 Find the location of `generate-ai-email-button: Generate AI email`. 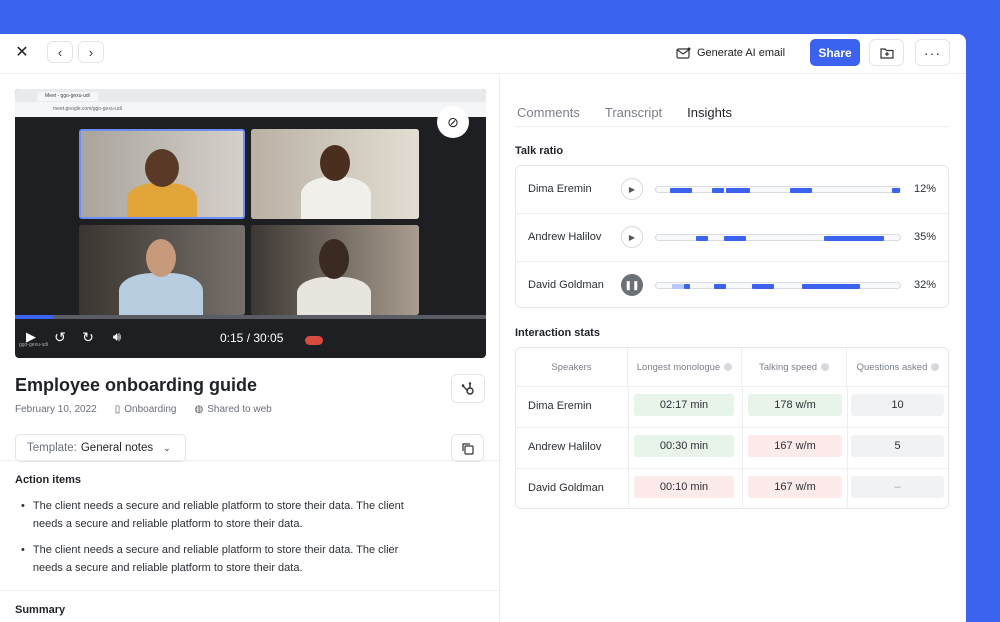

generate-ai-email-button: Generate AI email is located at coordinates (730, 53).